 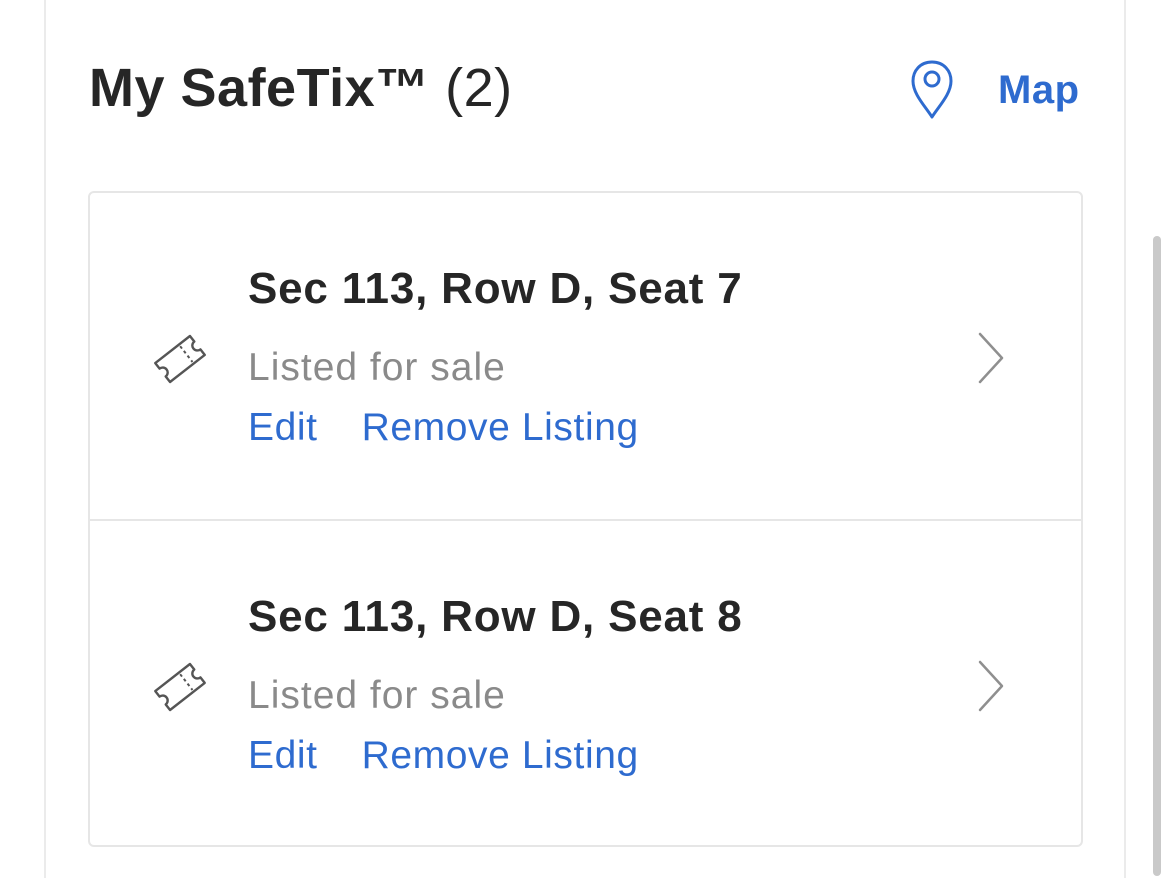 I want to click on seat-location: Sec 113, Row D, Seat 7, so click(x=495, y=288).